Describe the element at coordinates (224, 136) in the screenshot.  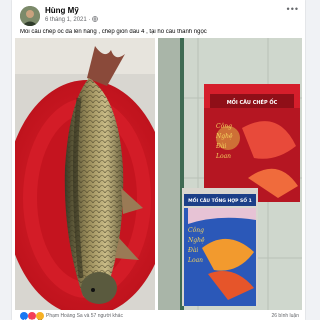
I see `product-top-slogan-2: Nghệ` at that location.